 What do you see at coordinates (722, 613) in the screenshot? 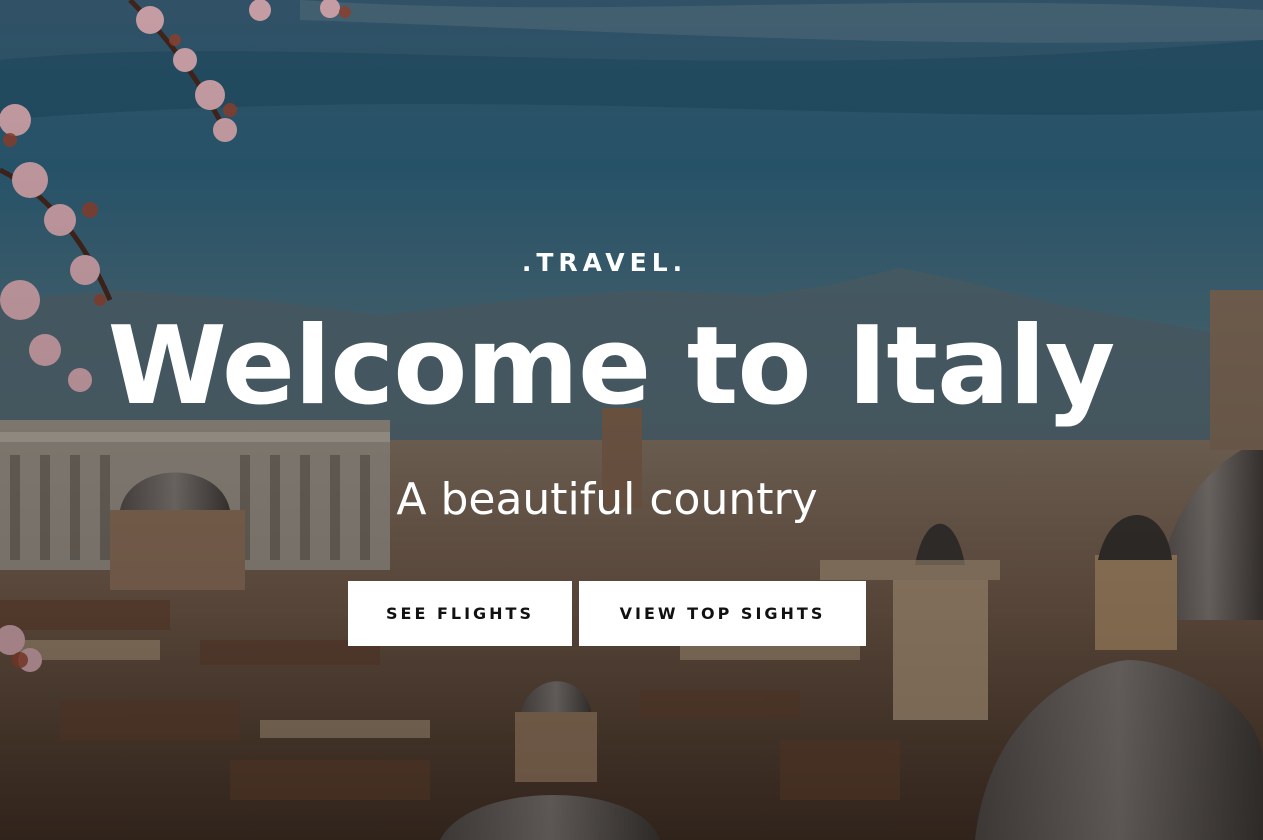
I see `view-top-sights-button: VIEW TOP SIGHTS` at bounding box center [722, 613].